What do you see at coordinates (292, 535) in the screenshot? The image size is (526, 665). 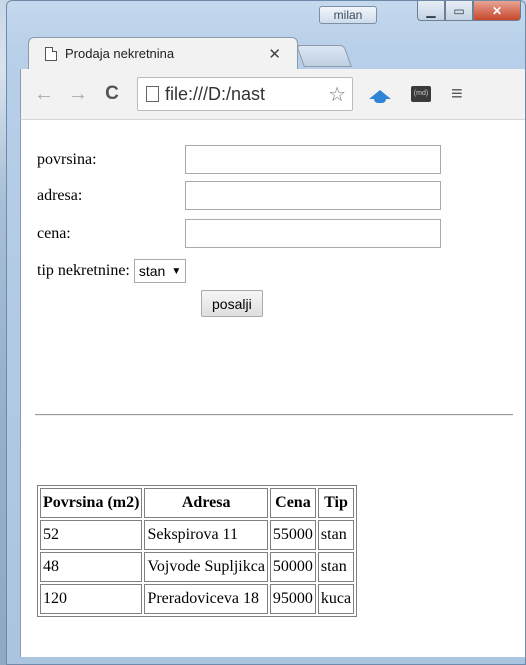 I see `cell-cena: 55000` at bounding box center [292, 535].